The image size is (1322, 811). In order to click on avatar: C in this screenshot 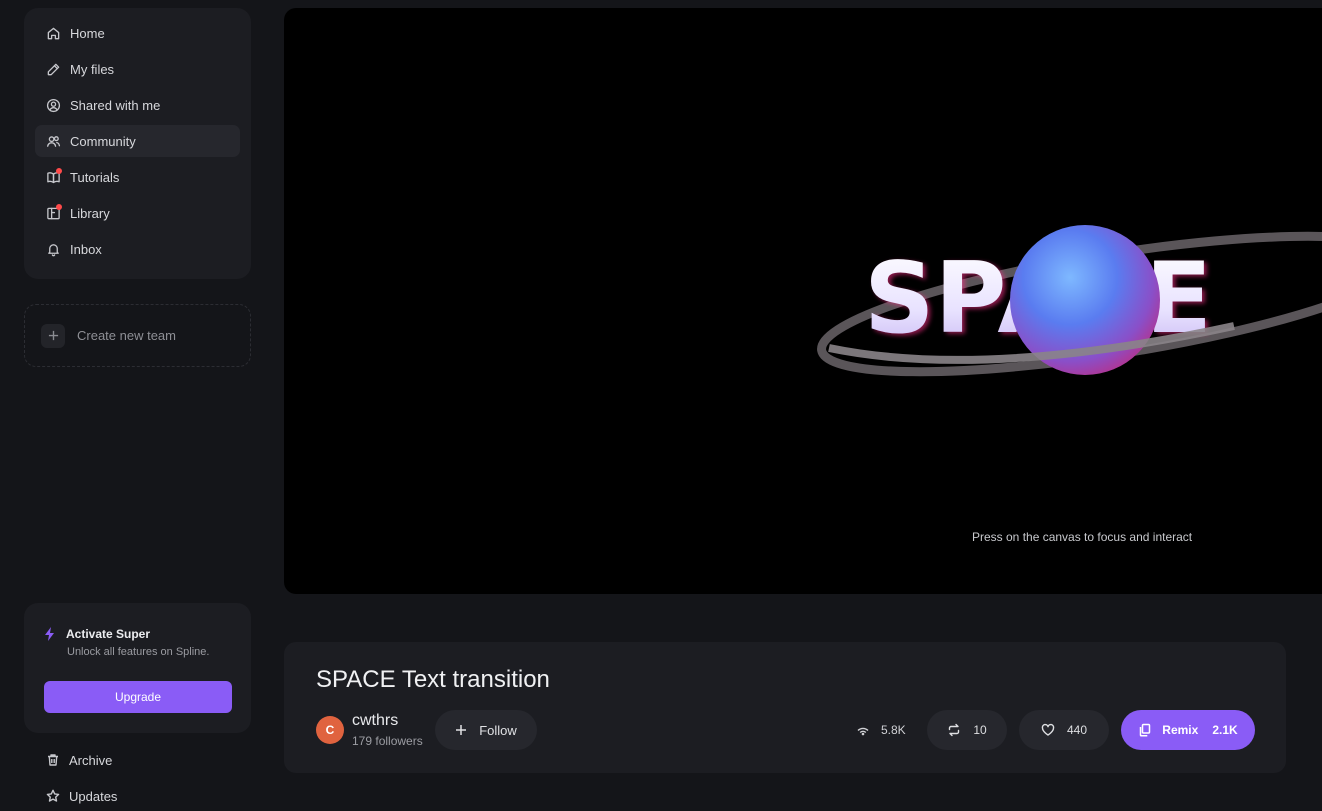, I will do `click(330, 730)`.